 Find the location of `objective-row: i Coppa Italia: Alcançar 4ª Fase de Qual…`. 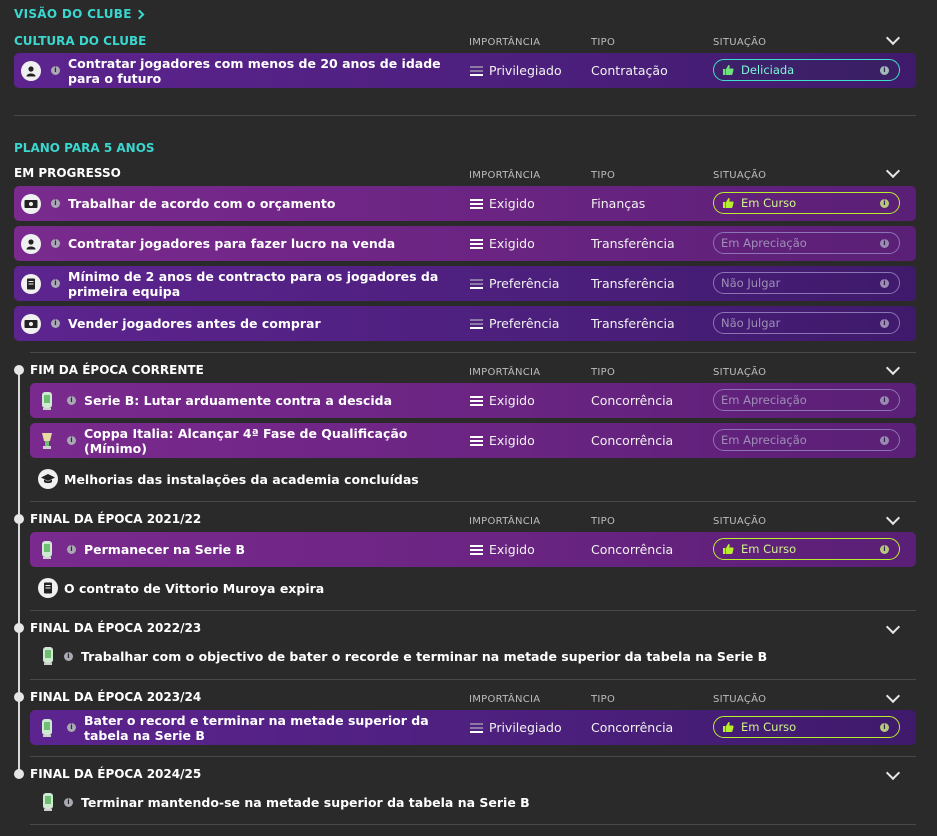

objective-row: i Coppa Italia: Alcançar 4ª Fase de Qual… is located at coordinates (473, 440).